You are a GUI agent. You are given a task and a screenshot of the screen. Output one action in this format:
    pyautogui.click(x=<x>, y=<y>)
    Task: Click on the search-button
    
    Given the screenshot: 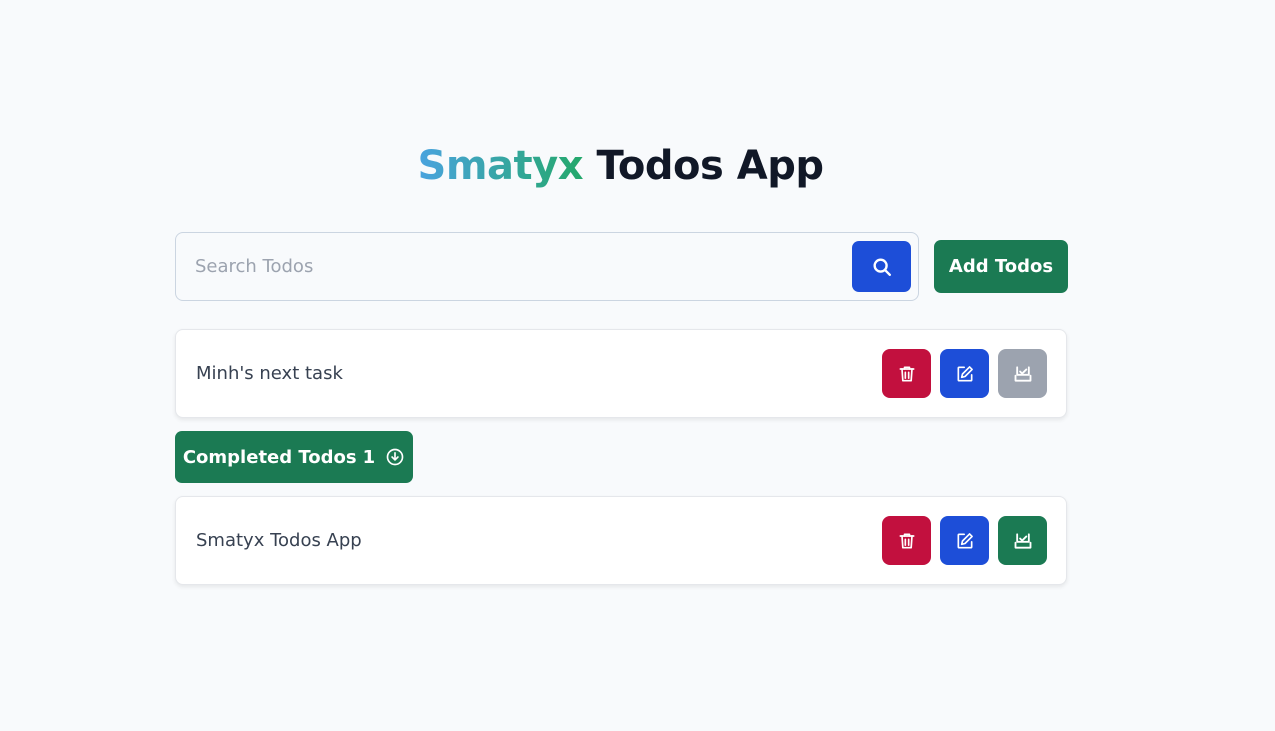 What is the action you would take?
    pyautogui.click(x=881, y=266)
    